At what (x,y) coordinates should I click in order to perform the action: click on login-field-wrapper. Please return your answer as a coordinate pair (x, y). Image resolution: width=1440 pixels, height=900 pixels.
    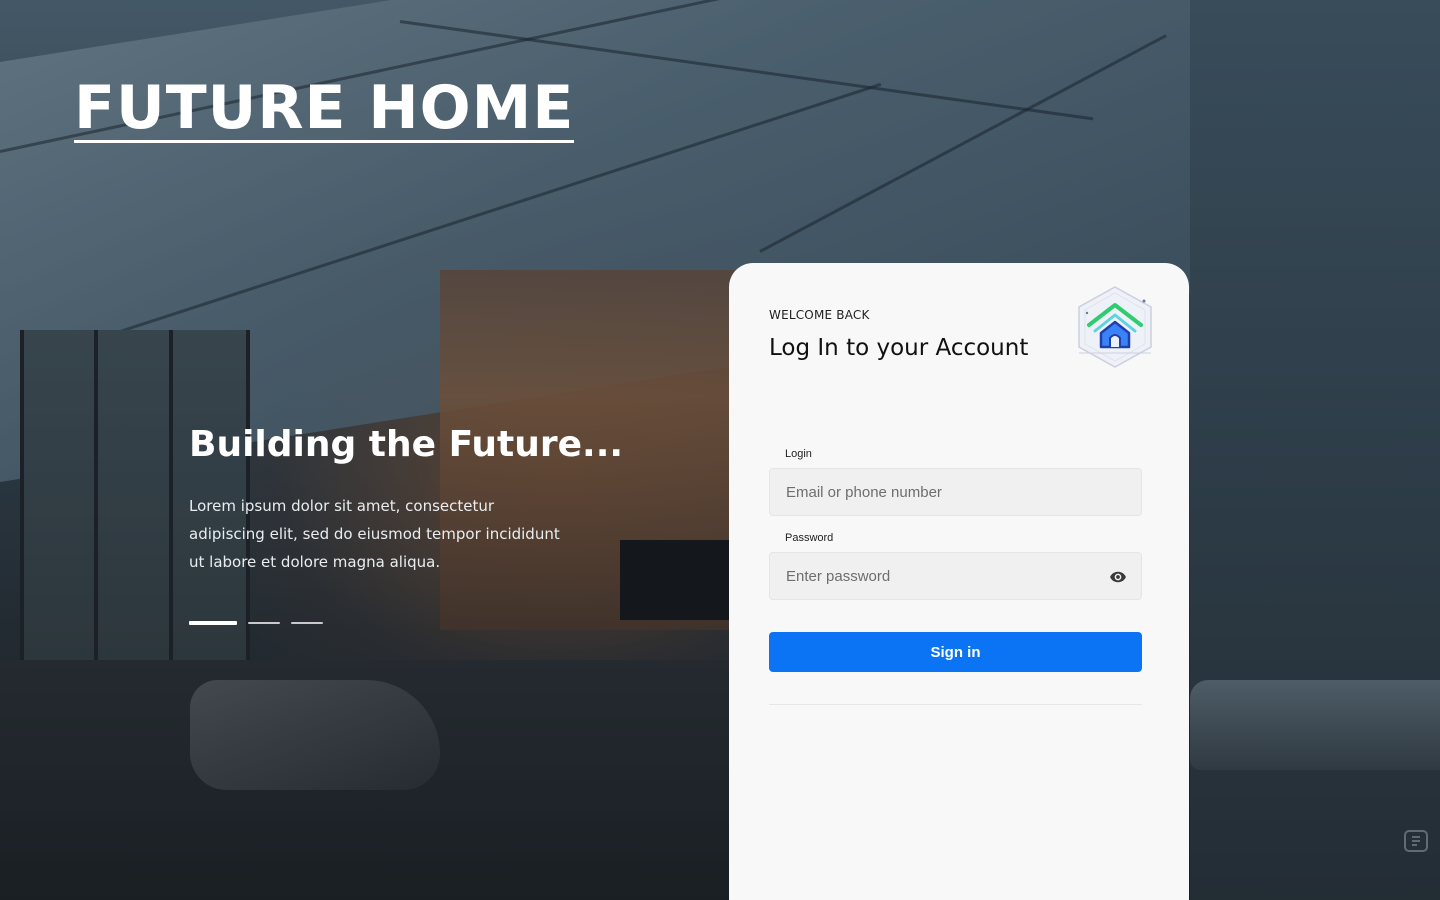
    Looking at the image, I should click on (955, 492).